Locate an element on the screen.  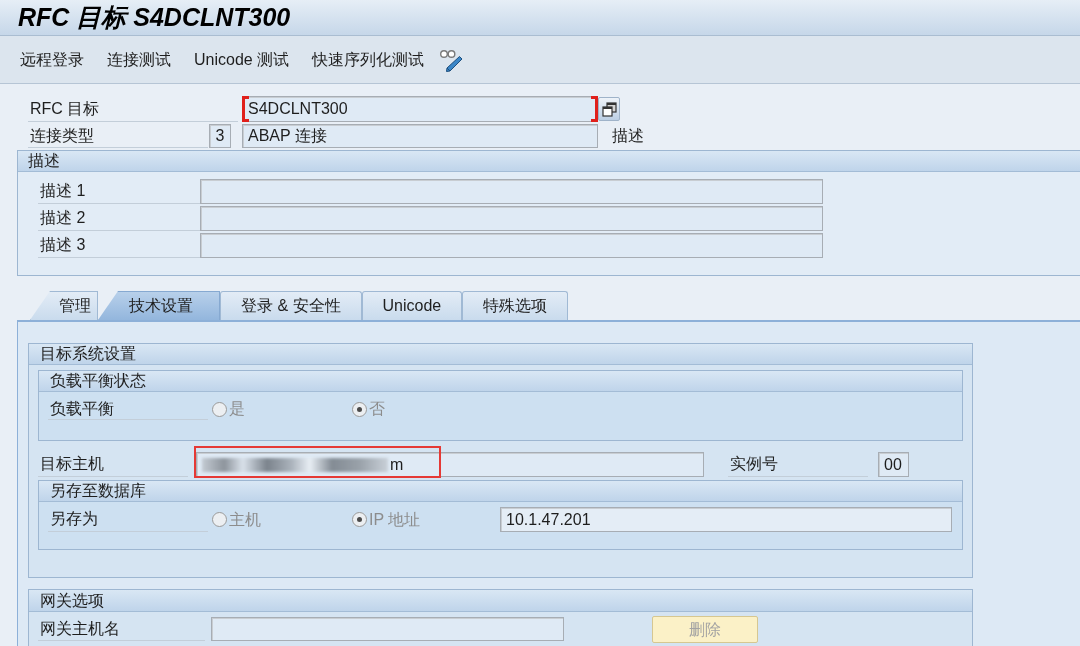
radio-label: IP 地址 is located at coordinates (395, 519).